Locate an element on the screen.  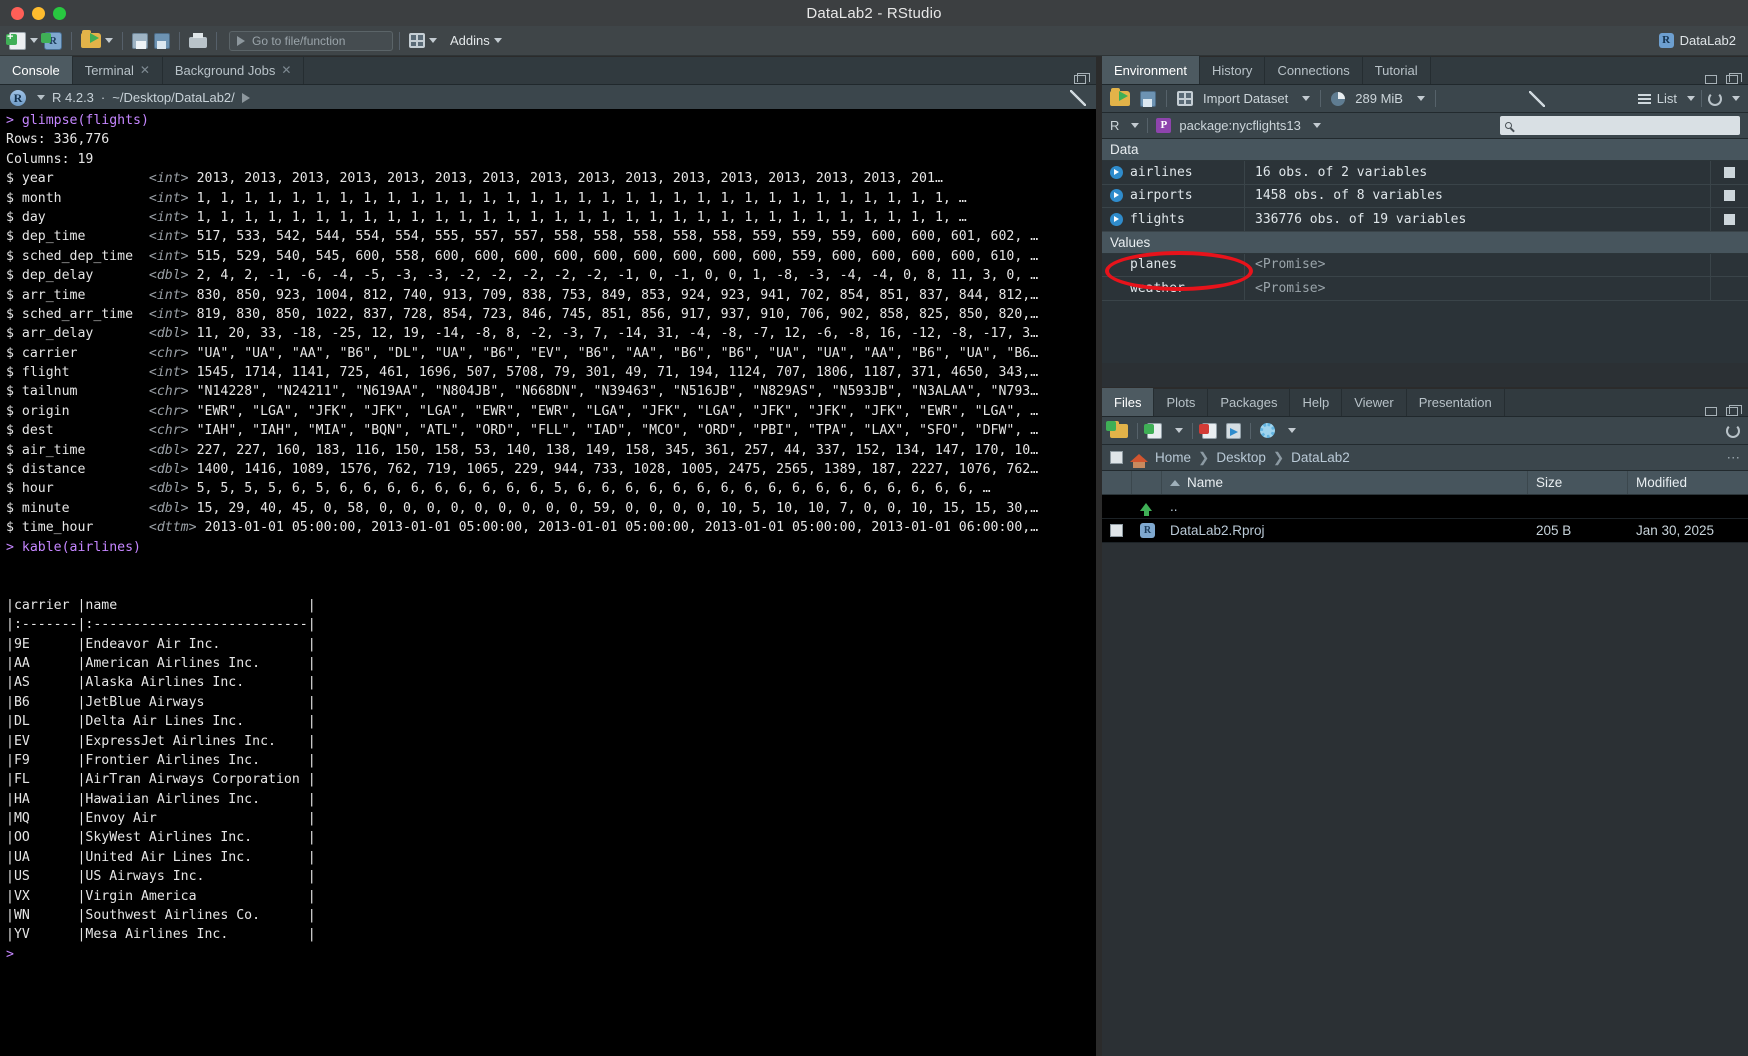
goto-file-function-input: Go to file/function is located at coordinates (311, 40).